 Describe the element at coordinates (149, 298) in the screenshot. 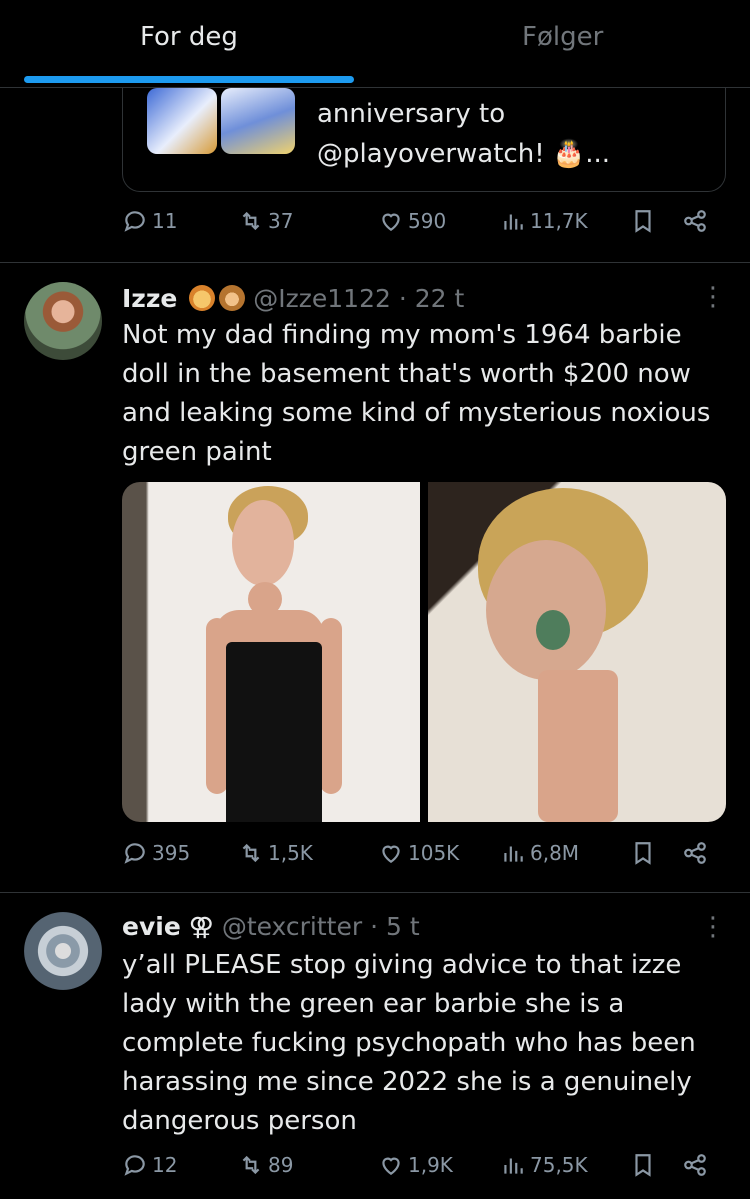

I see `display-name: Izze` at that location.